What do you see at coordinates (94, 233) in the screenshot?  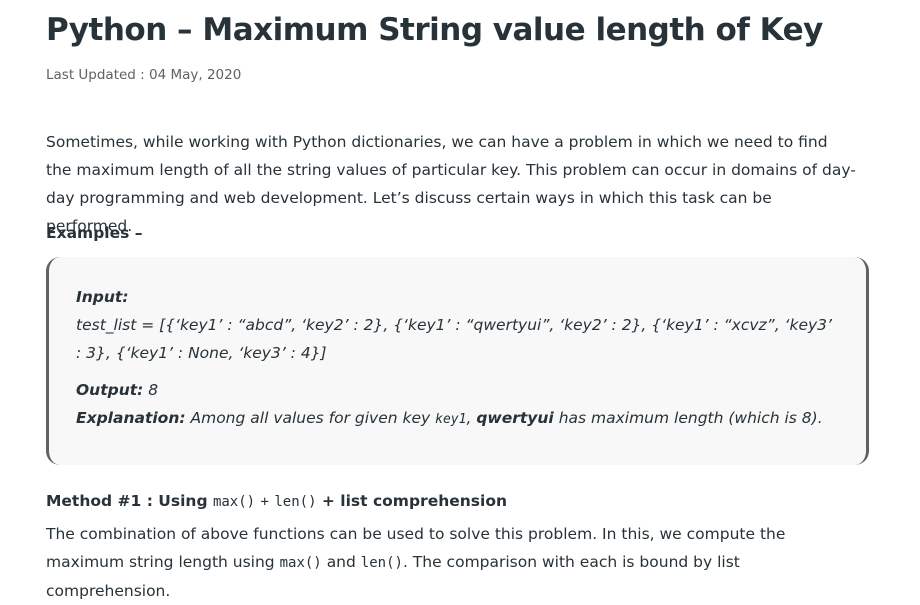 I see `examples-heading: Examples –` at bounding box center [94, 233].